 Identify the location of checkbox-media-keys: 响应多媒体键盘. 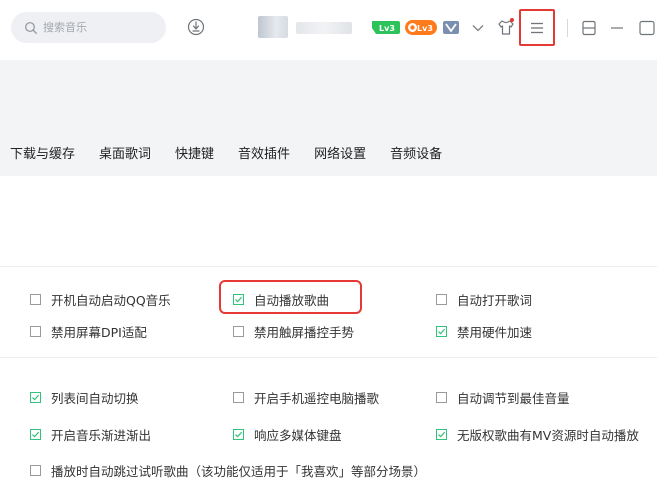
(287, 434).